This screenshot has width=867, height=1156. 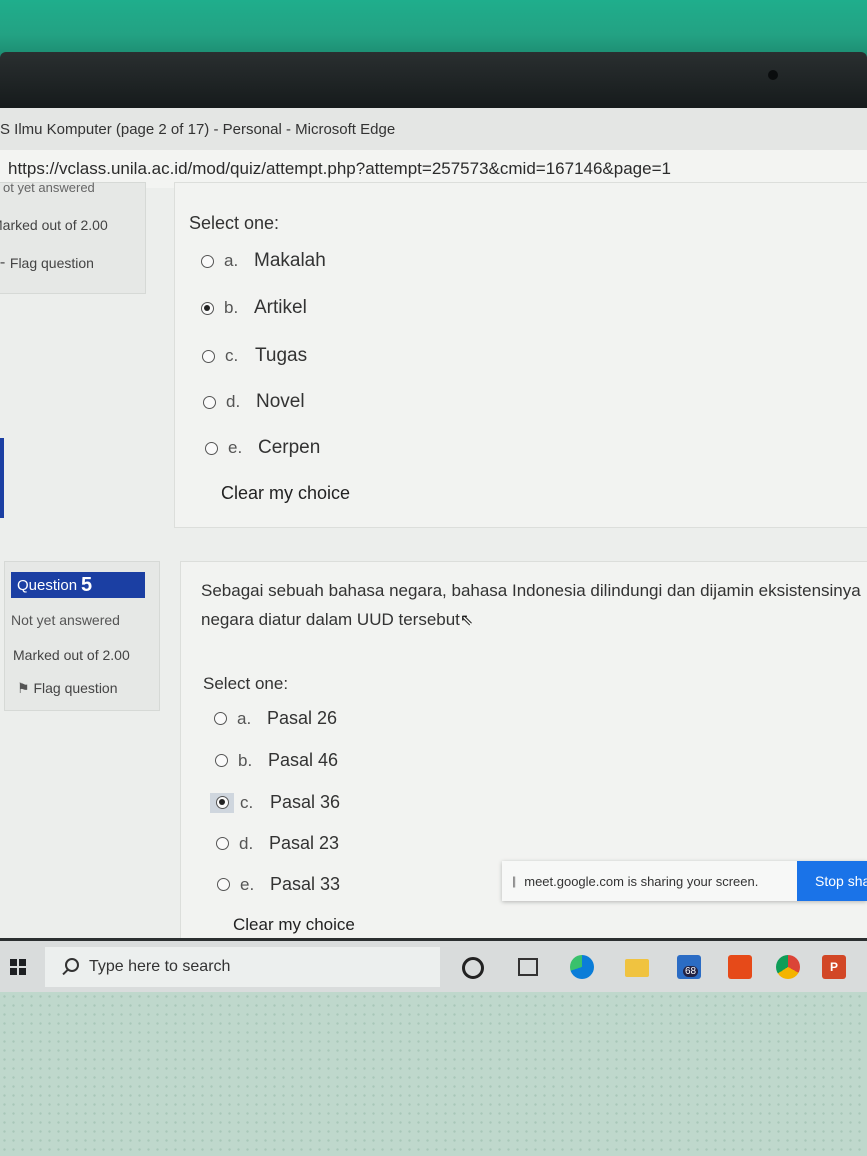 I want to click on file-explorer-icon, so click(x=637, y=968).